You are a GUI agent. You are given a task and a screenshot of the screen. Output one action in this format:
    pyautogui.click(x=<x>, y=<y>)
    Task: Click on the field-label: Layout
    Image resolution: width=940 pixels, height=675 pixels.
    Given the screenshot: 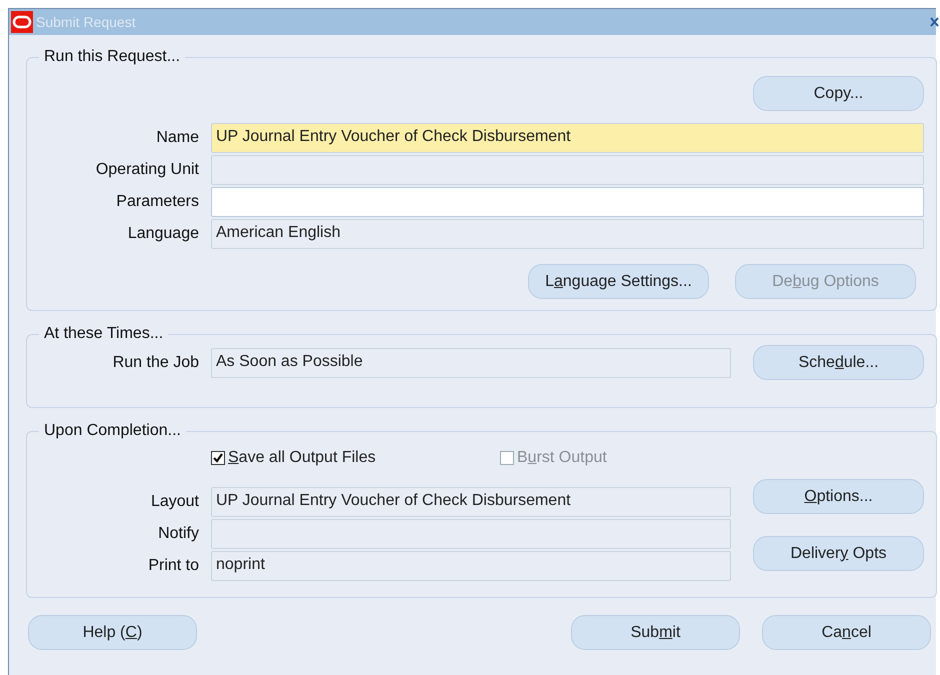 What is the action you would take?
    pyautogui.click(x=174, y=502)
    